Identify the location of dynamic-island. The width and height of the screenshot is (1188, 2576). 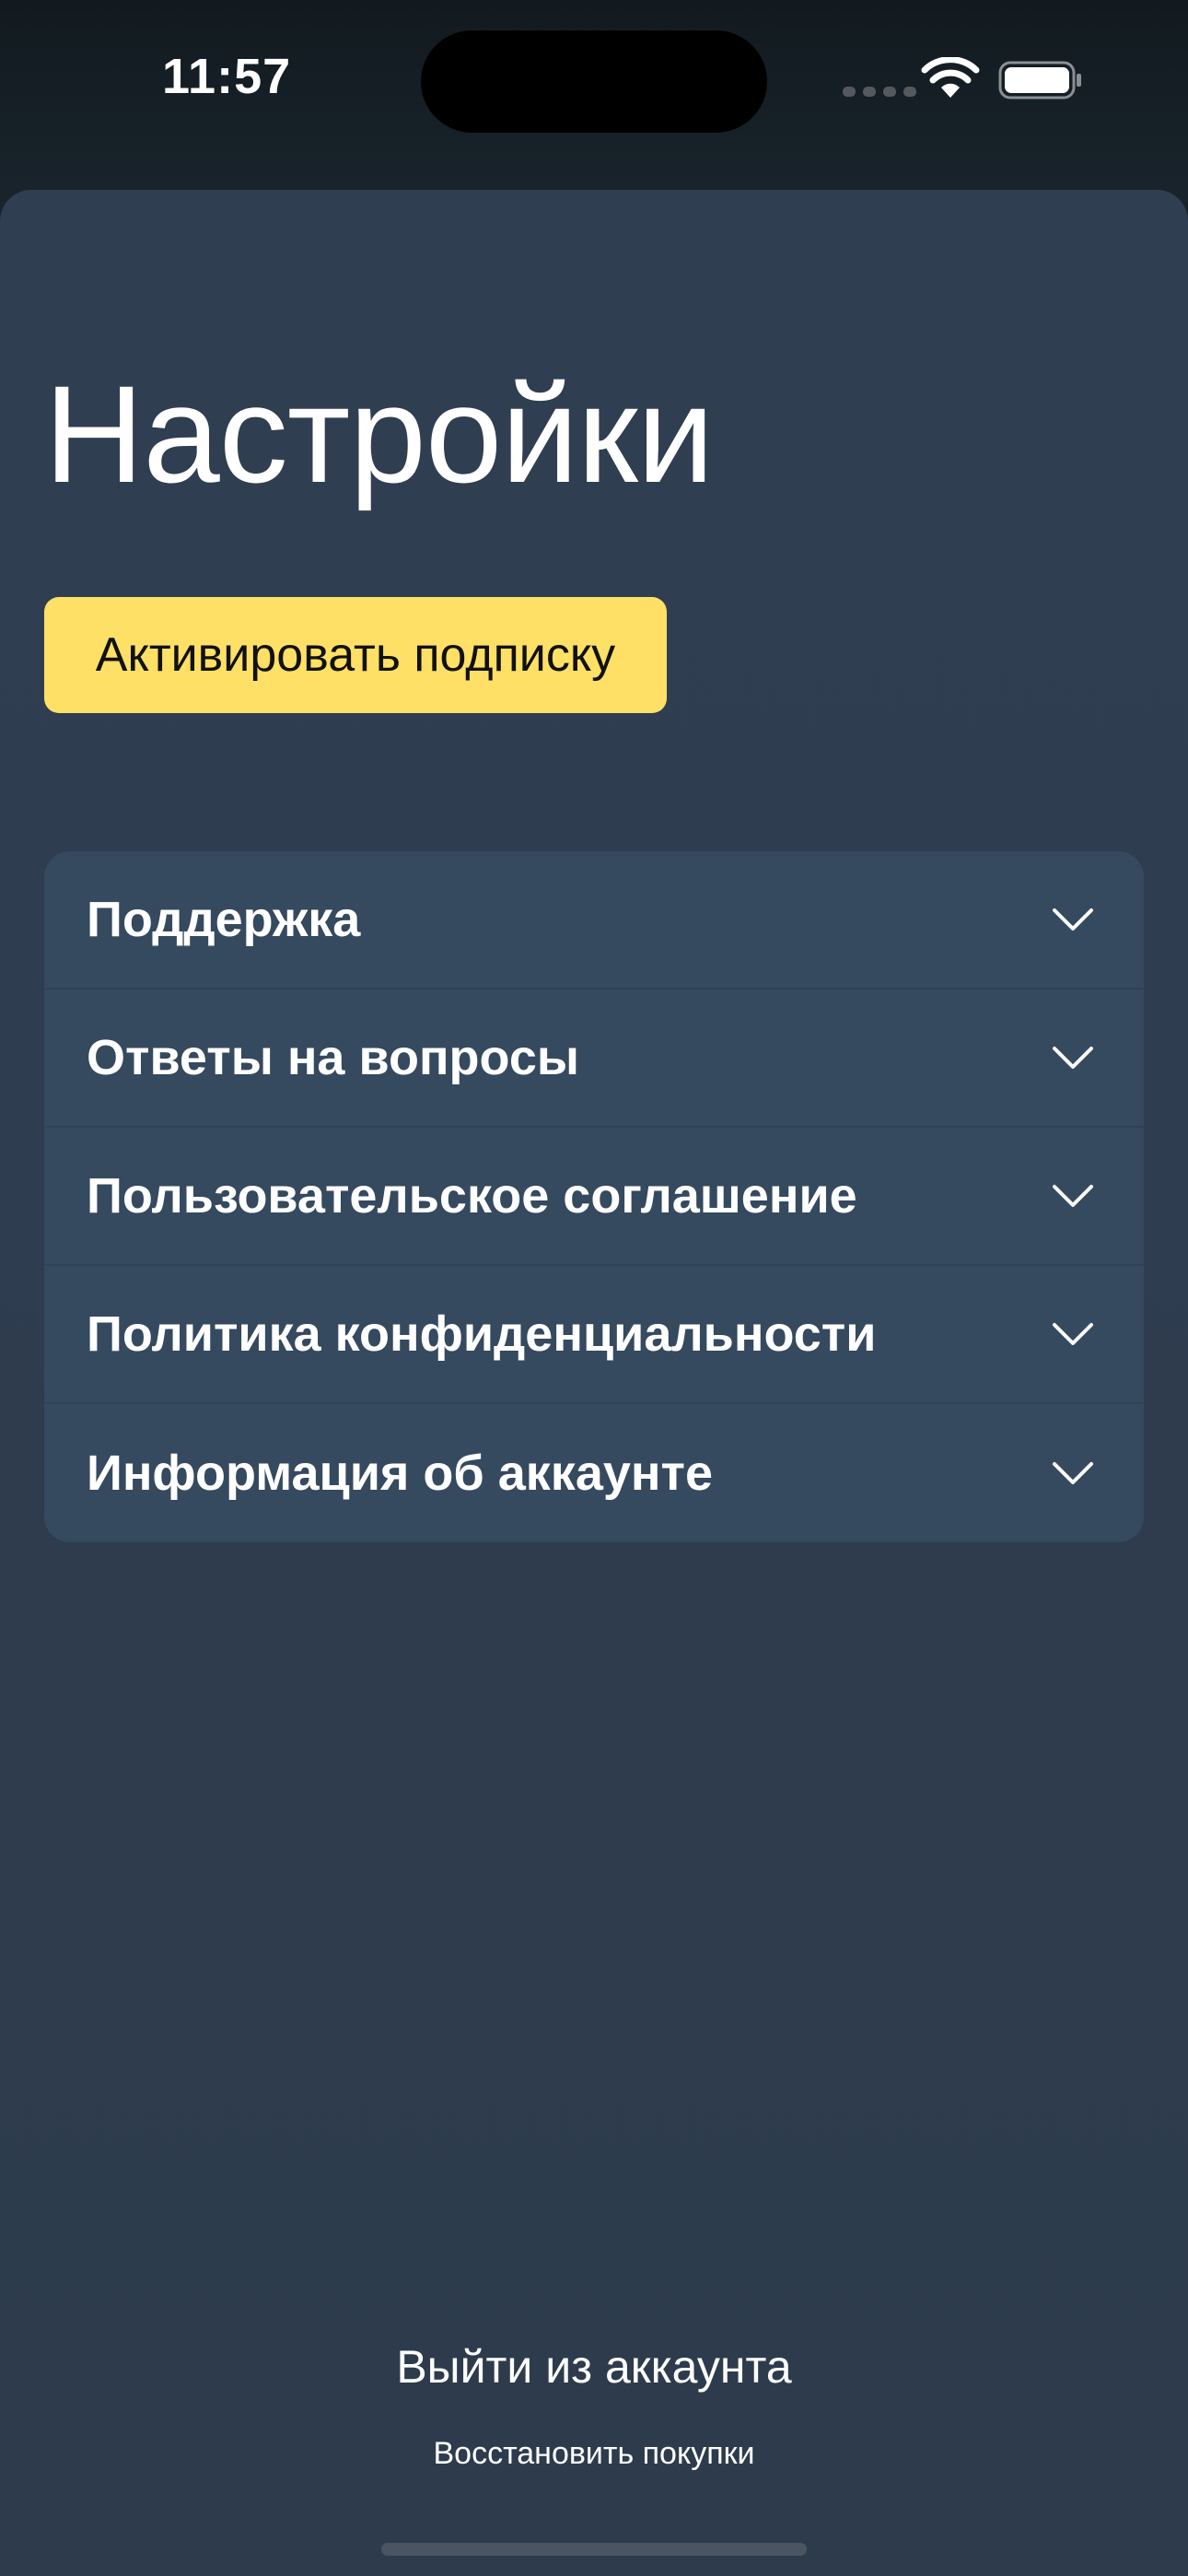
(594, 81).